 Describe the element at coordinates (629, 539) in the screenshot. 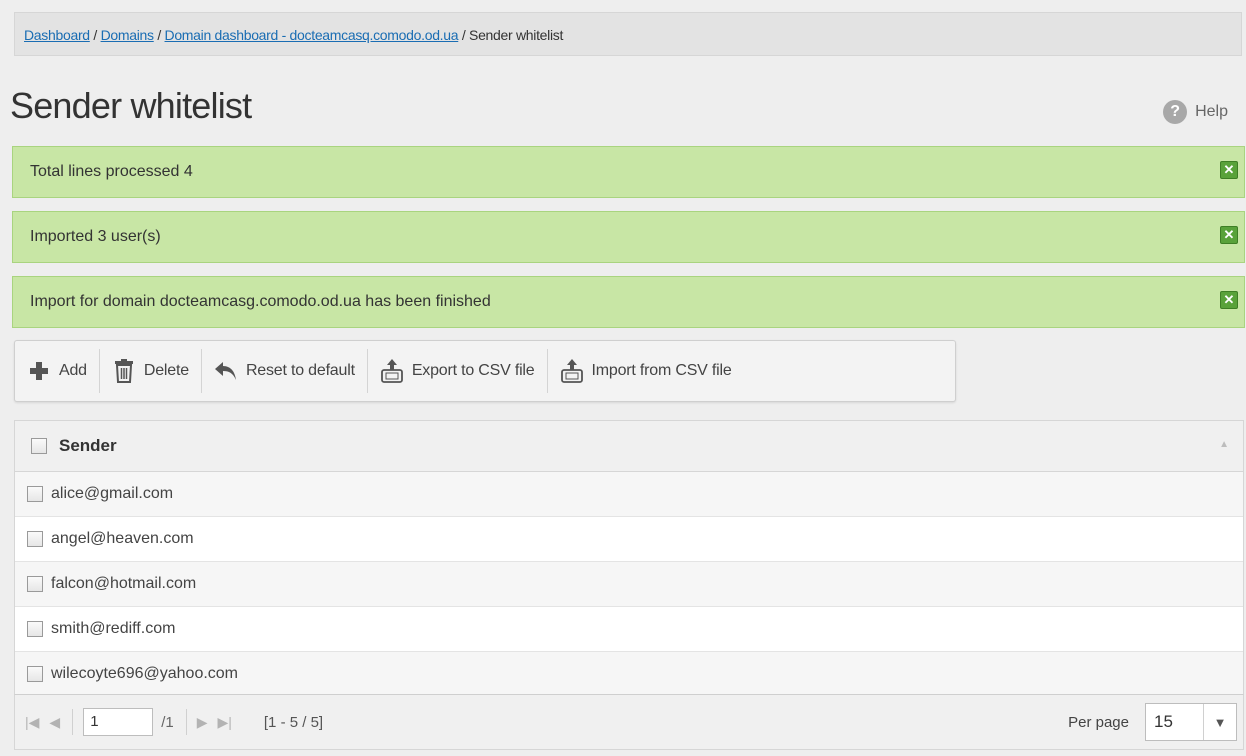

I see `table-row: angel@heaven.com` at that location.